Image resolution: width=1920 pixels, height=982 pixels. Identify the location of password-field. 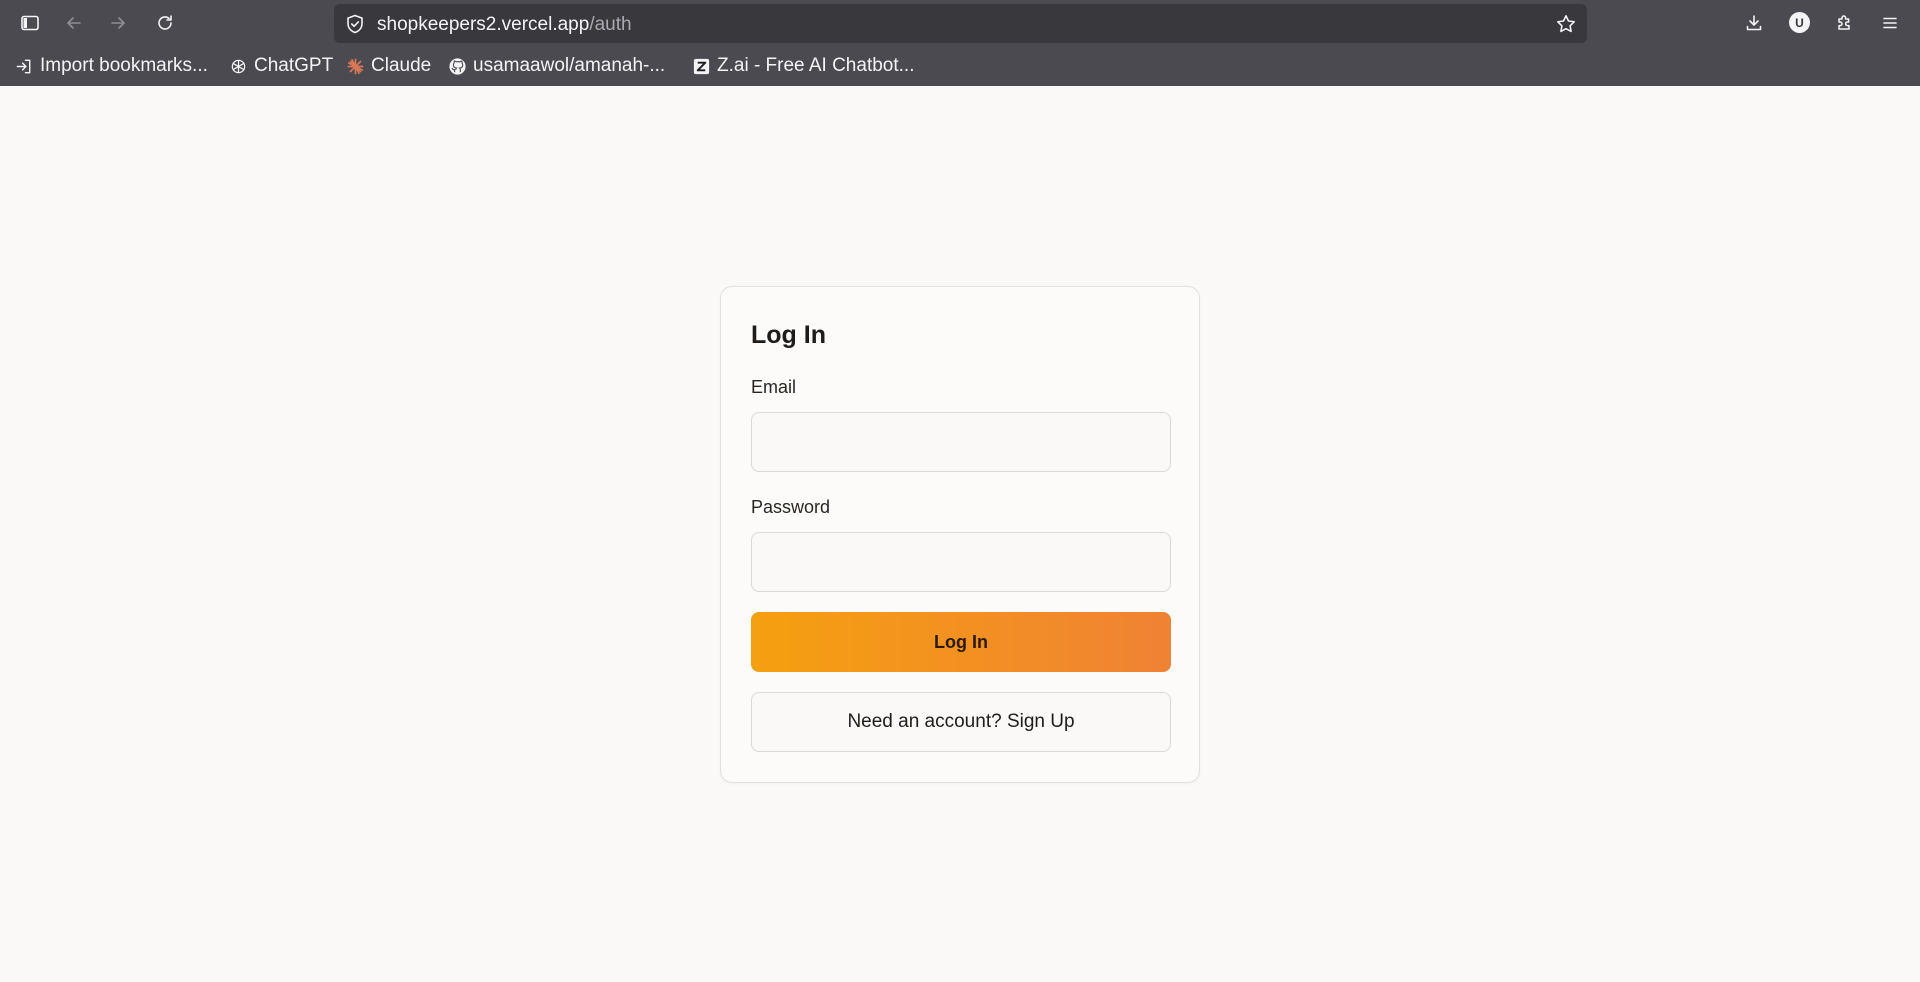
(961, 562).